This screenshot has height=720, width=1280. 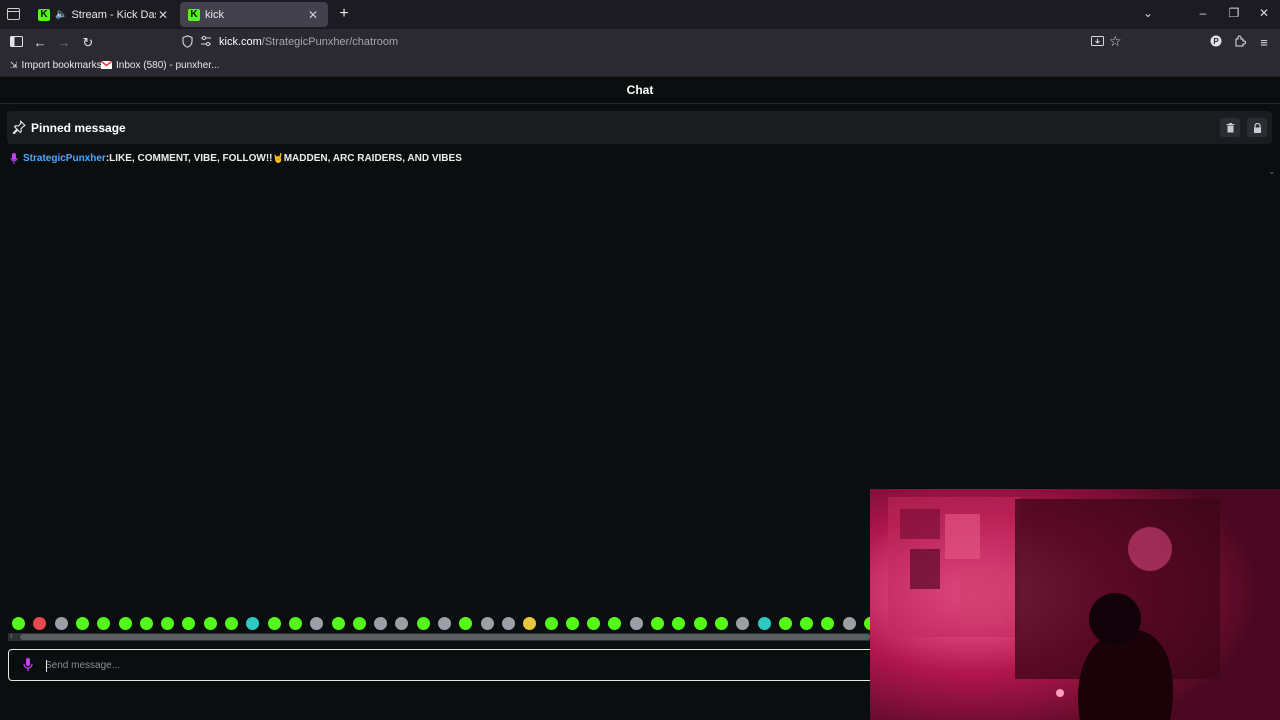 I want to click on pin-icon, so click(x=19, y=127).